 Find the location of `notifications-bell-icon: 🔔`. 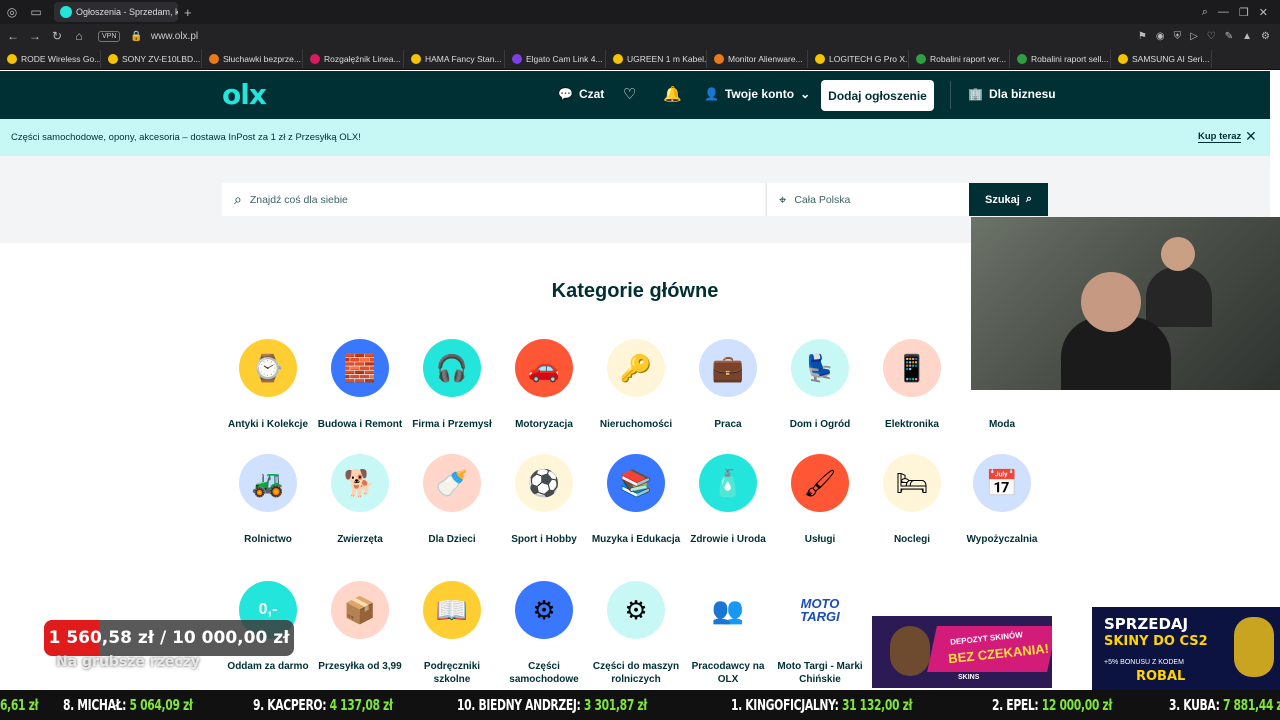

notifications-bell-icon: 🔔 is located at coordinates (672, 94).